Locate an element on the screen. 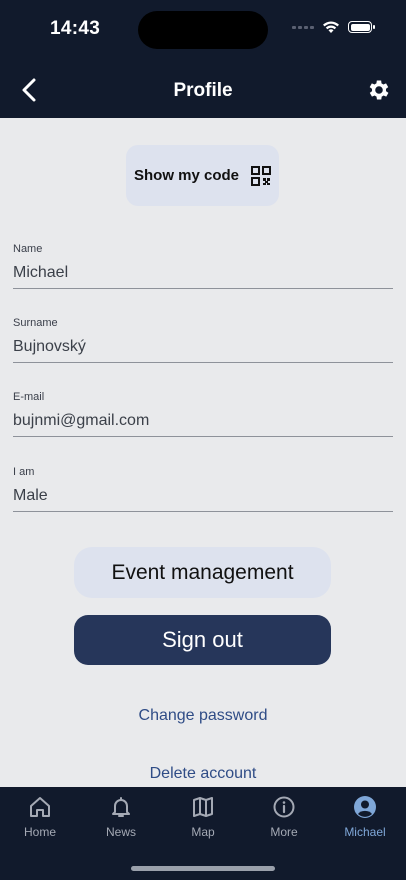 The image size is (406, 880). name-field-label: Name is located at coordinates (28, 249).